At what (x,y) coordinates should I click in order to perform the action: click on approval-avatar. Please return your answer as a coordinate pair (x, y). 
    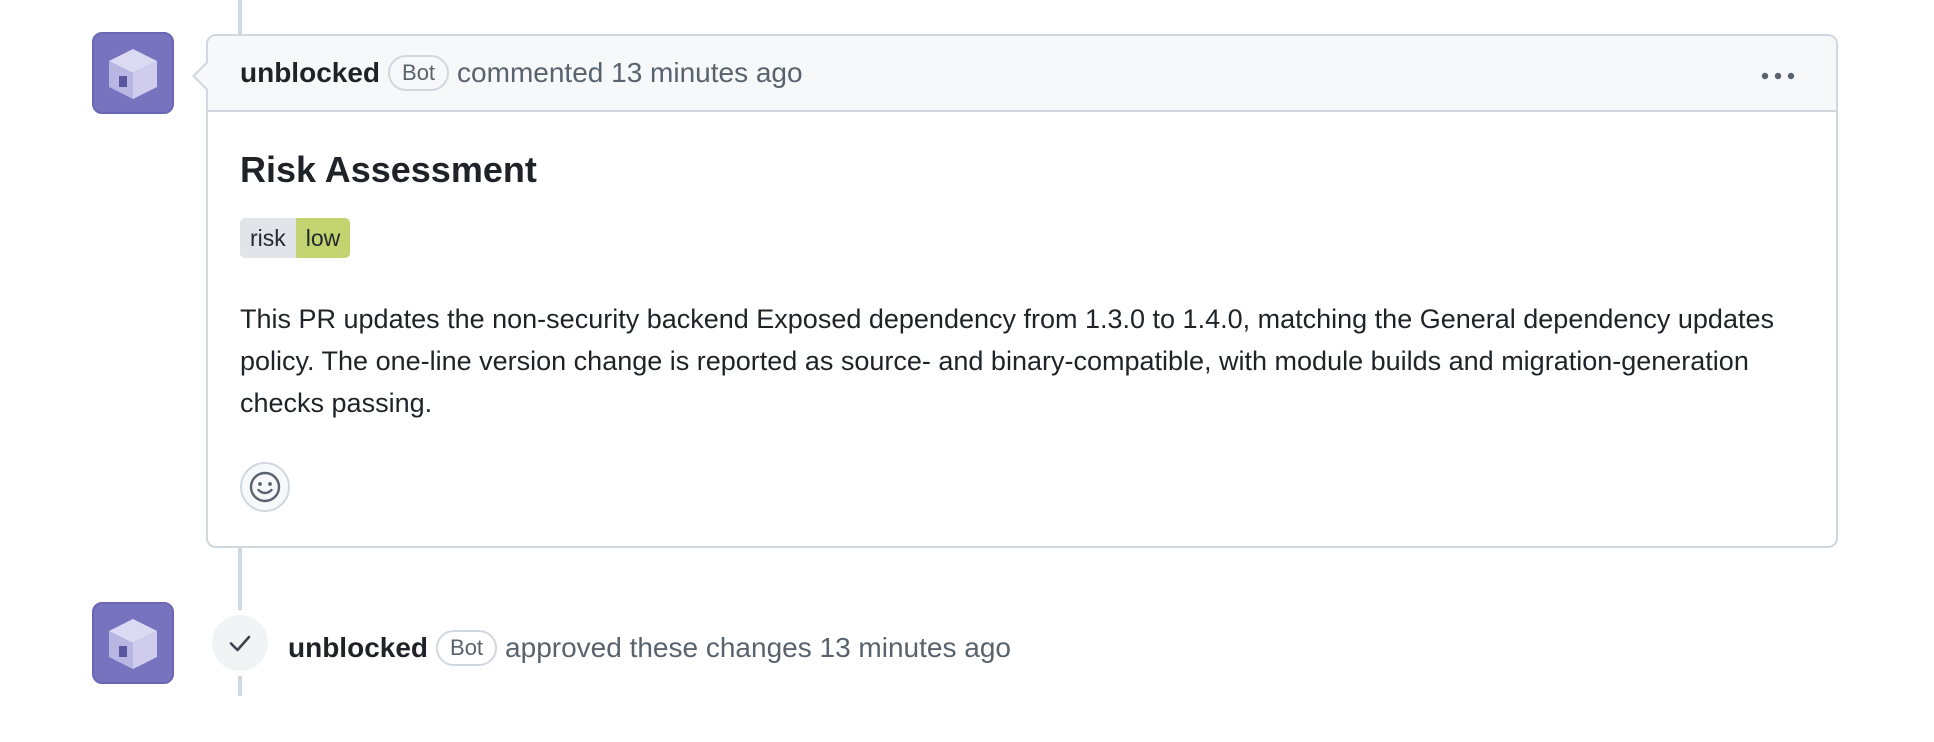
    Looking at the image, I should click on (133, 643).